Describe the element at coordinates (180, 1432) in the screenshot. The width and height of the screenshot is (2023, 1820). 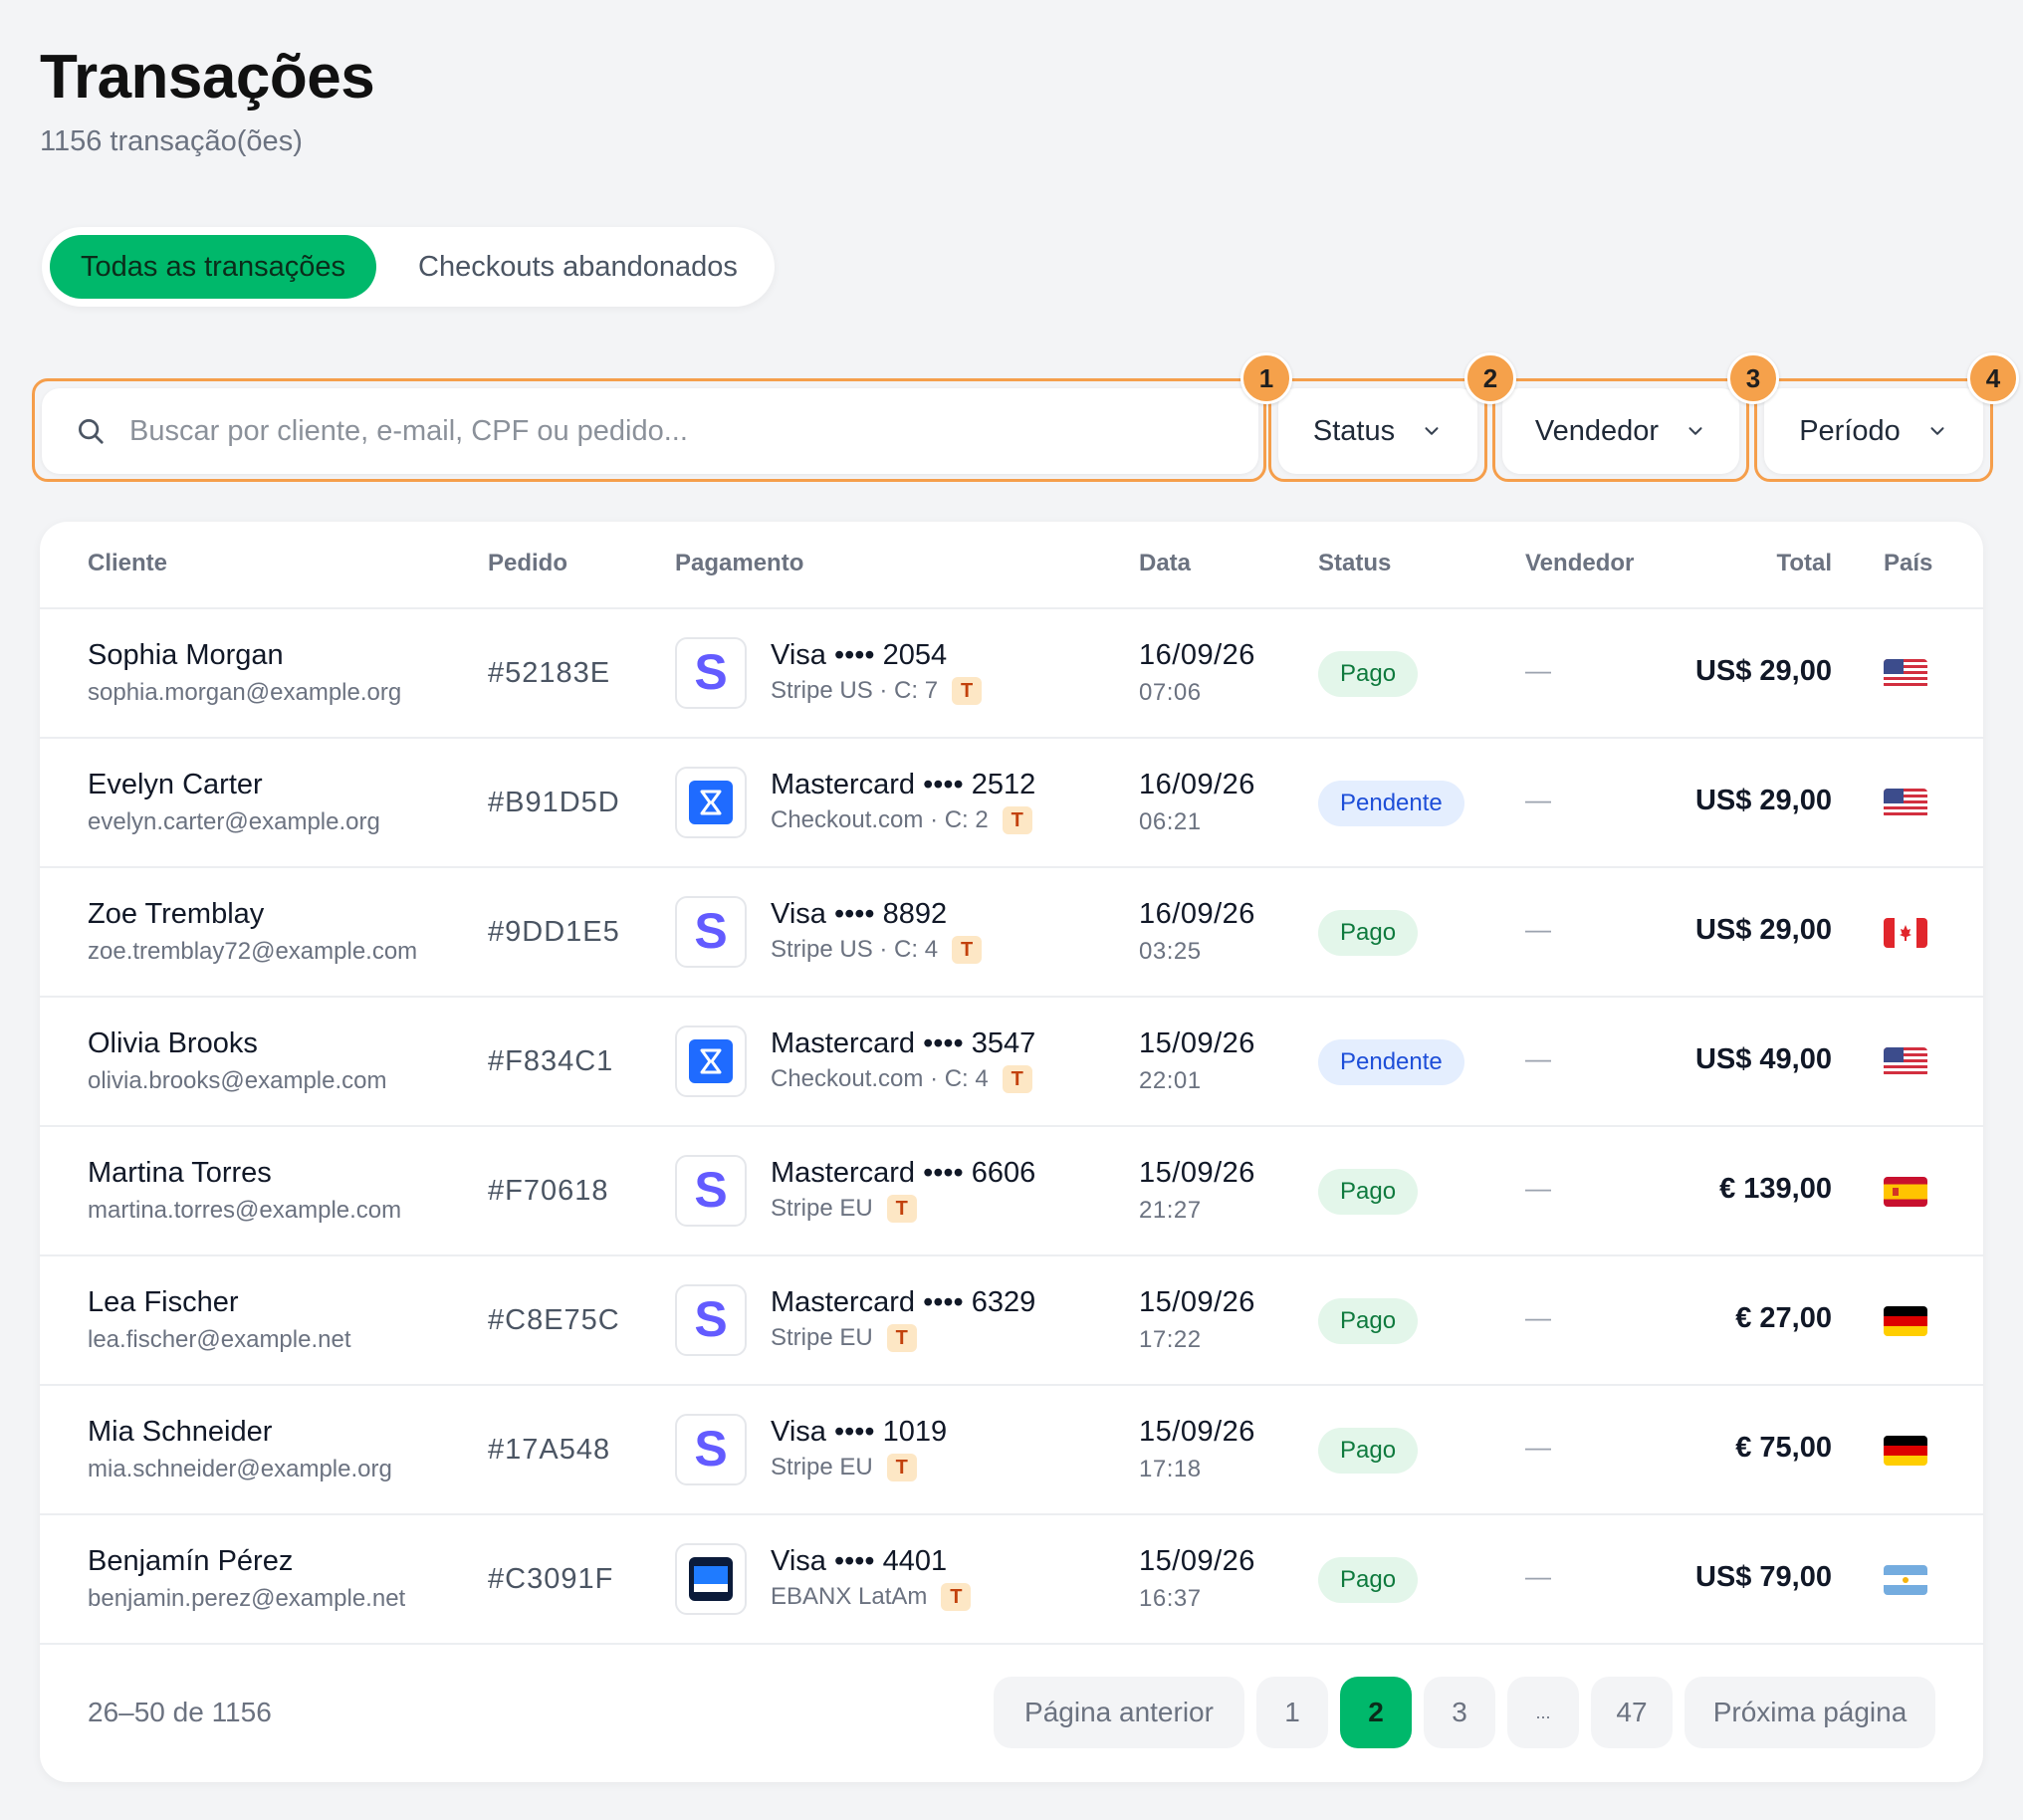
I see `customer-name: Mia Schneider` at that location.